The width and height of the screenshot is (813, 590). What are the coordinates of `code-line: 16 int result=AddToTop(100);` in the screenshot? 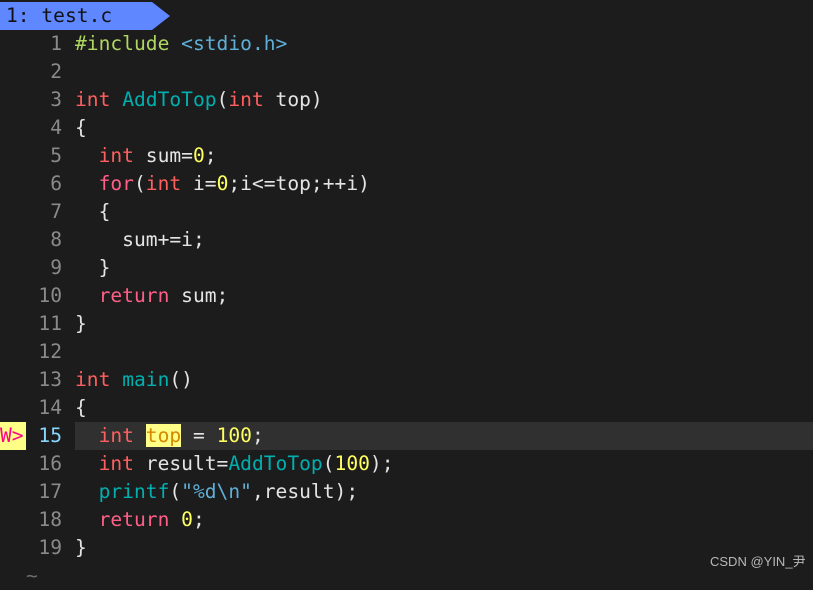 It's located at (406, 464).